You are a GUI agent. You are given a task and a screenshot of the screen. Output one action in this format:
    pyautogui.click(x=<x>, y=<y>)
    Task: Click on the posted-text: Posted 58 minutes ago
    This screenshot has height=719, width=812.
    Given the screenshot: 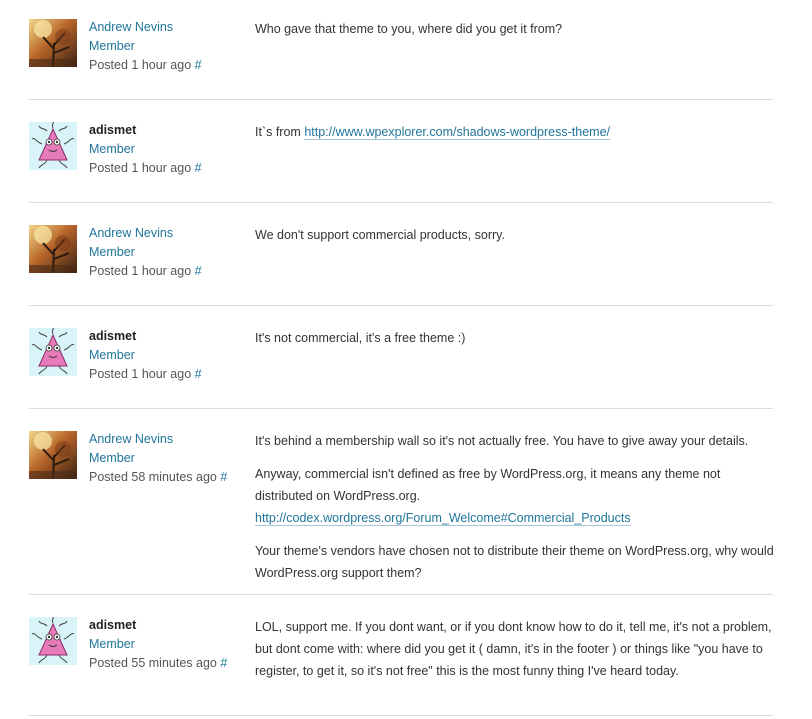 What is the action you would take?
    pyautogui.click(x=153, y=477)
    